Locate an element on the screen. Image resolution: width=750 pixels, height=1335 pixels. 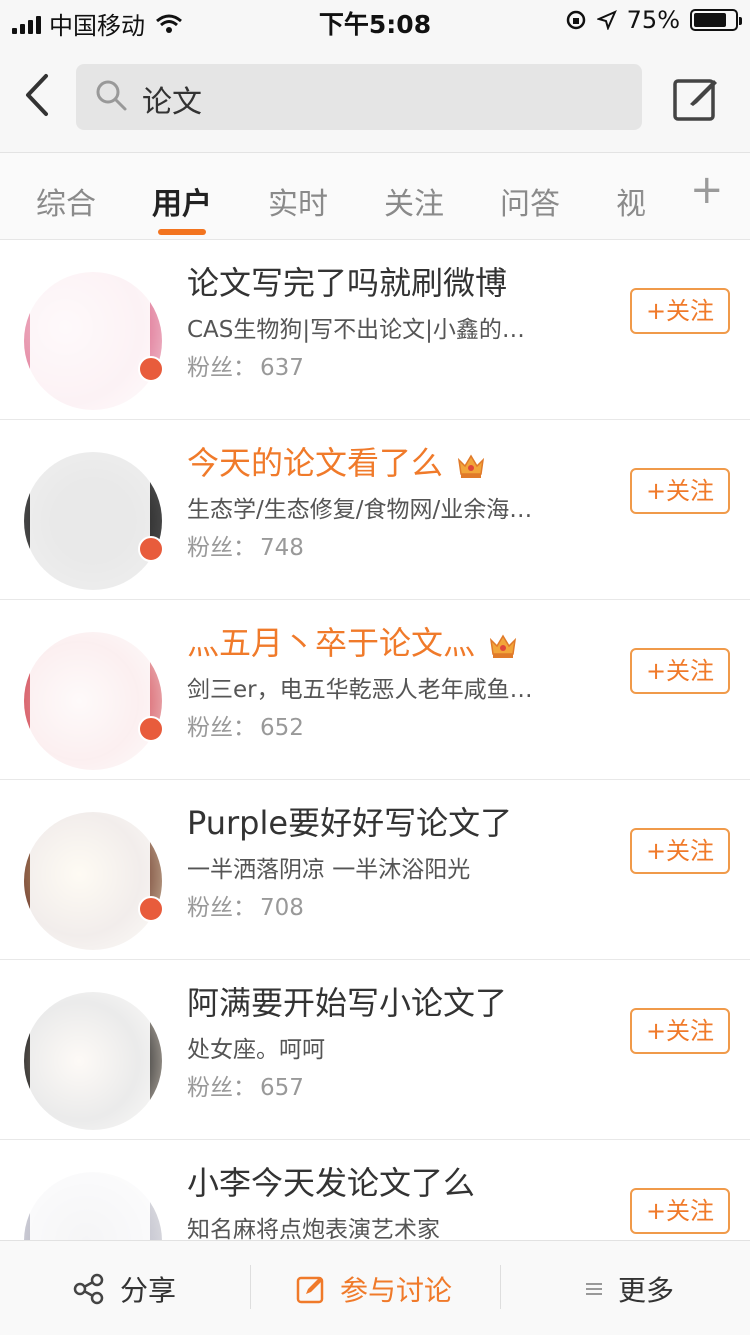
search-header: 论文 is located at coordinates (375, 96).